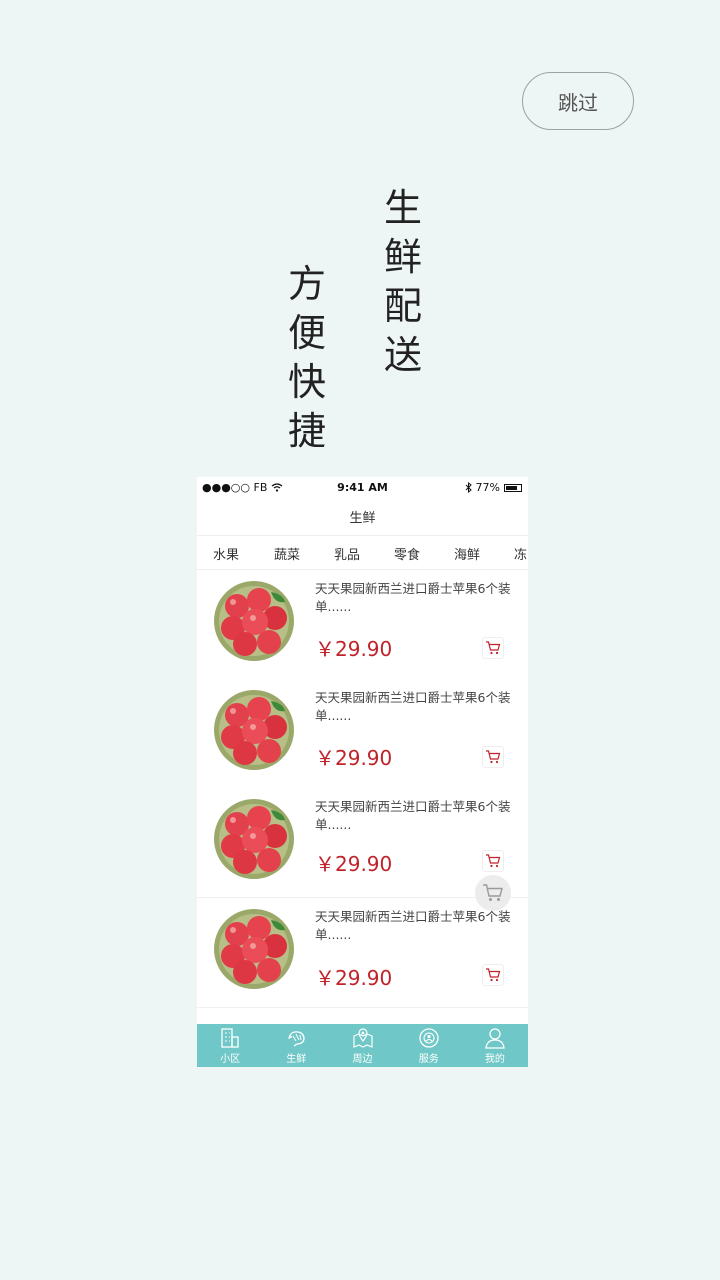 This screenshot has height=1280, width=720. What do you see at coordinates (429, 1038) in the screenshot?
I see `service-icon` at bounding box center [429, 1038].